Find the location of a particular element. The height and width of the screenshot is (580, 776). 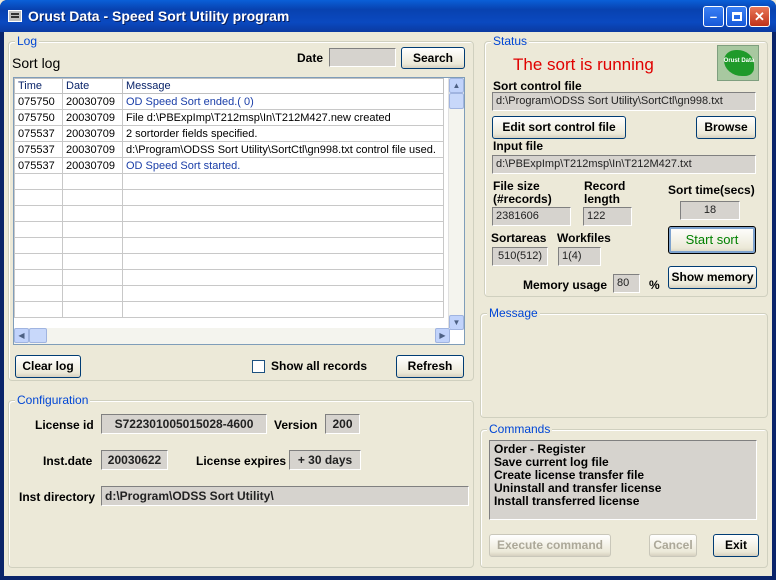

clear-log-button: Clear log is located at coordinates (48, 366).